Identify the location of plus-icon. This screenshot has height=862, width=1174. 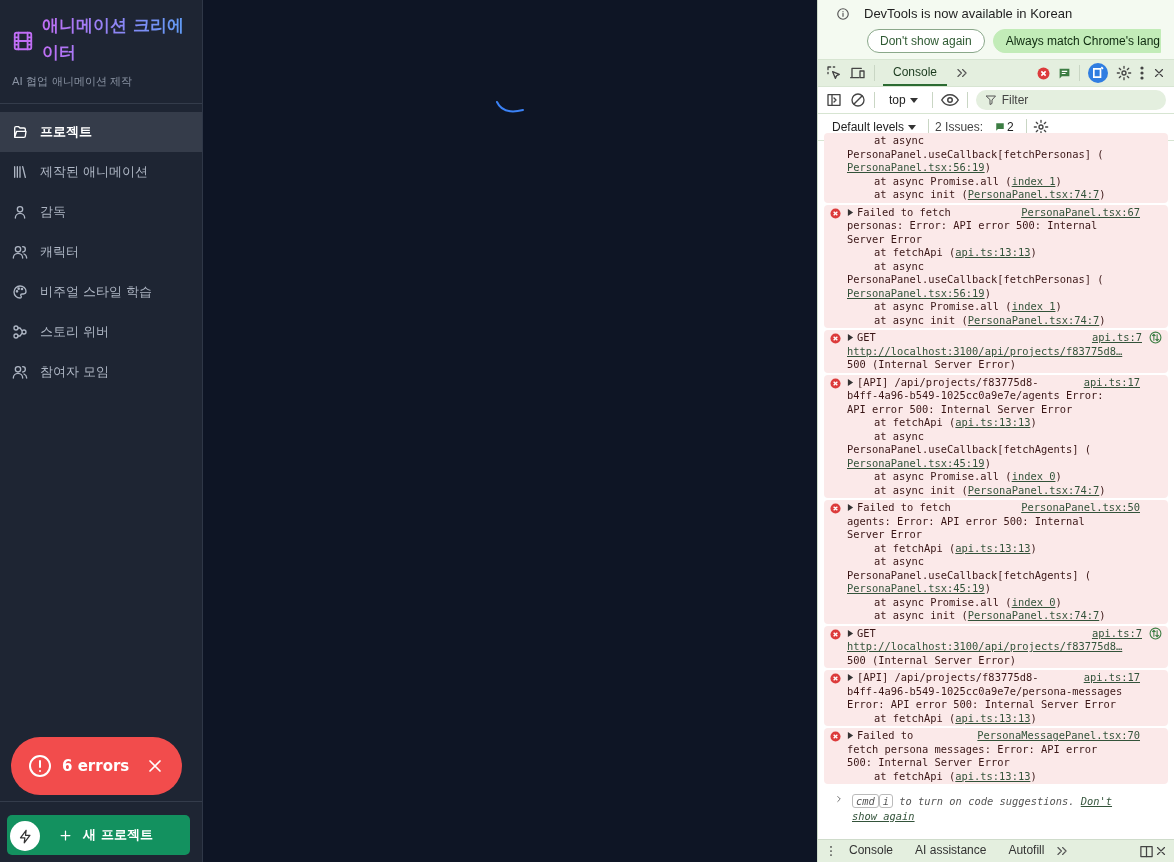
(66, 835).